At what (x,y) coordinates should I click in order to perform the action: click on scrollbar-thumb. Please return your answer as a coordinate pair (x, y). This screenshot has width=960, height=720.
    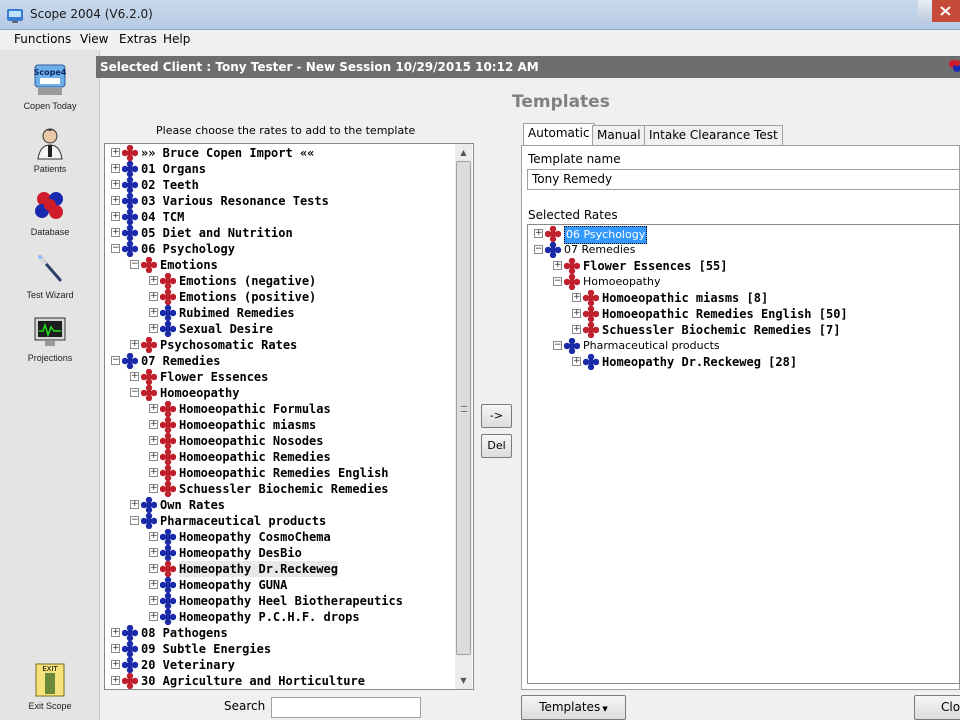
    Looking at the image, I should click on (463, 408).